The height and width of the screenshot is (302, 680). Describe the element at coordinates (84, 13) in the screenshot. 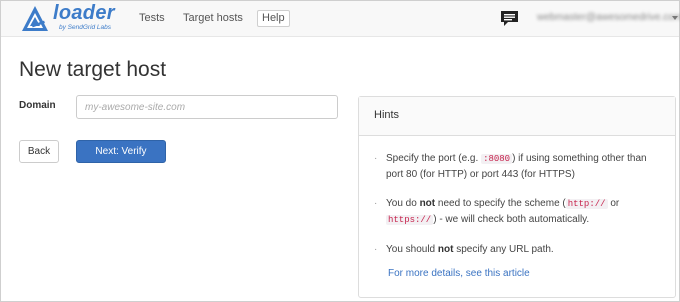

I see `brand-name: loader` at that location.